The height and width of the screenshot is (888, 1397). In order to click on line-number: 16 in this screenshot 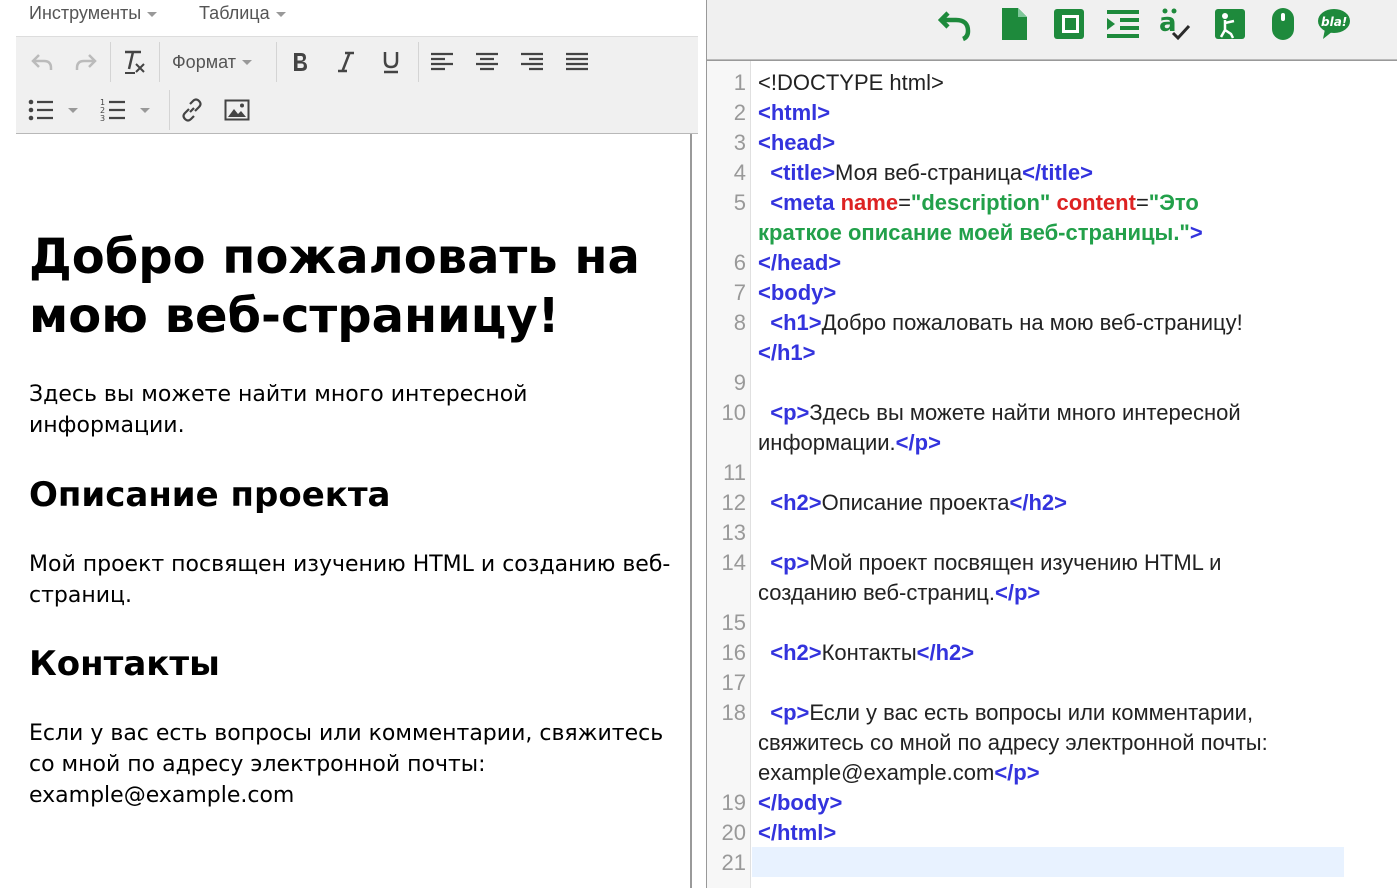, I will do `click(733, 652)`.